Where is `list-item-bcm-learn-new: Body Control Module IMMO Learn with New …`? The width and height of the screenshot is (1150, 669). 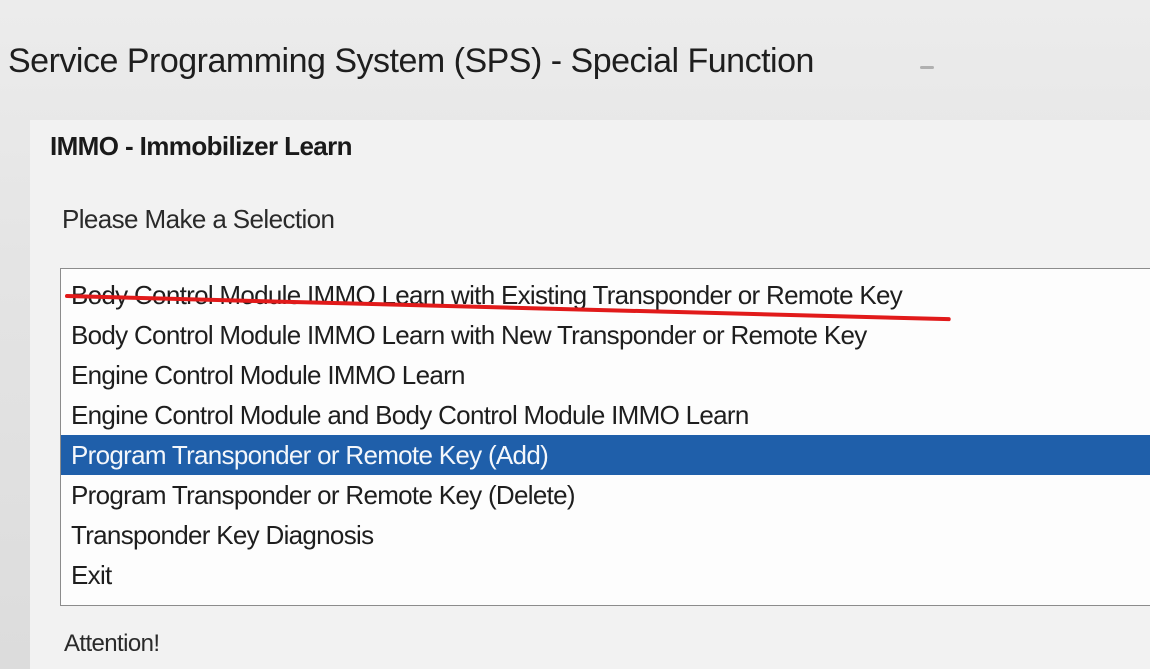
list-item-bcm-learn-new: Body Control Module IMMO Learn with New … is located at coordinates (605, 335).